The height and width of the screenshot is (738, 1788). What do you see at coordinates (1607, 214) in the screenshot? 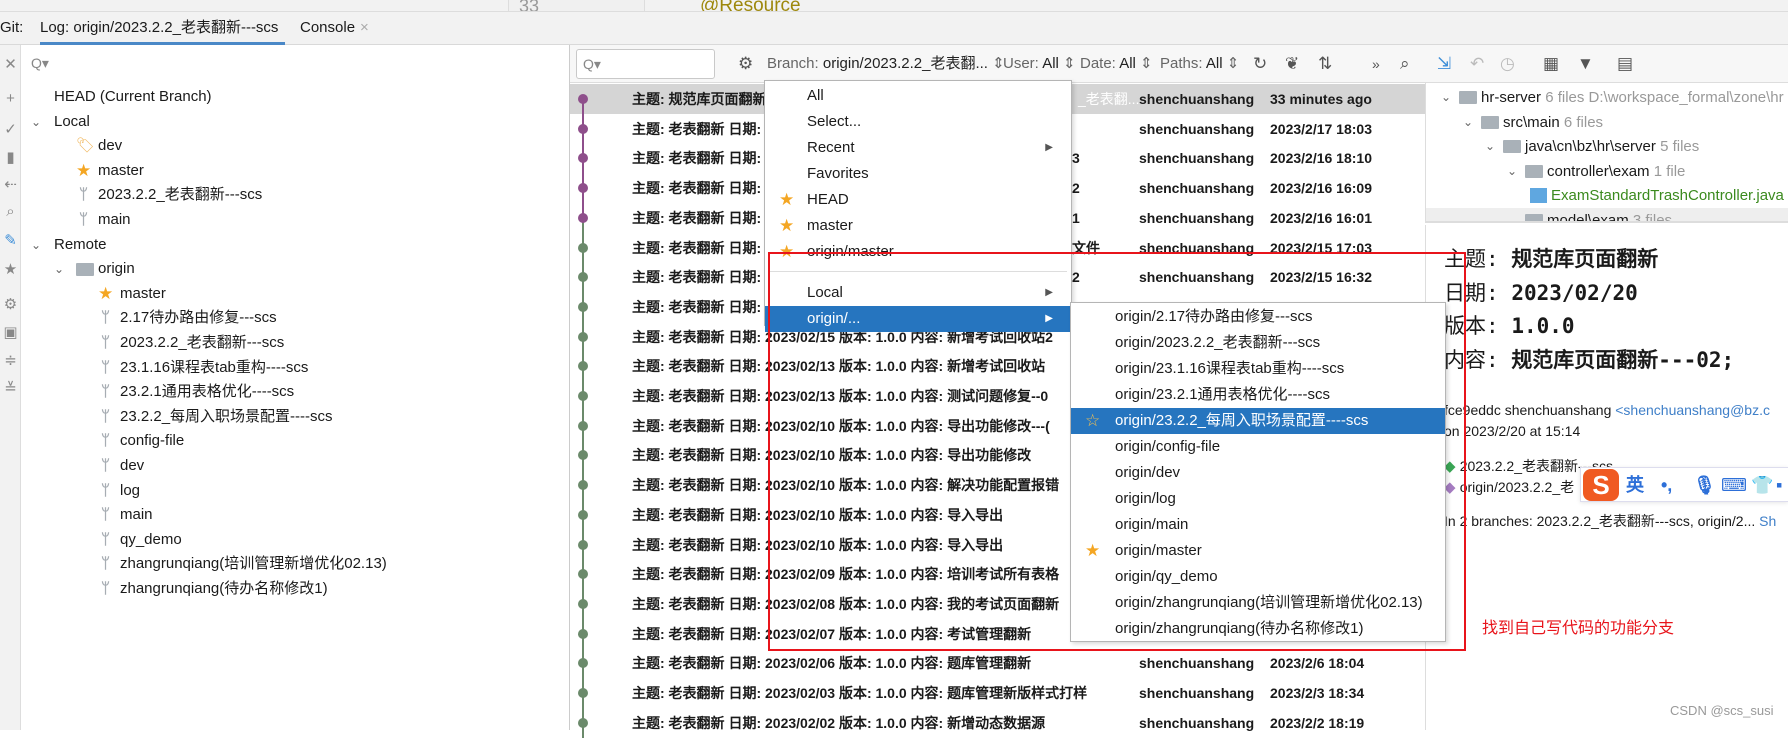
I see `file-tree-row: ⌄ model\exam 3 files` at bounding box center [1607, 214].